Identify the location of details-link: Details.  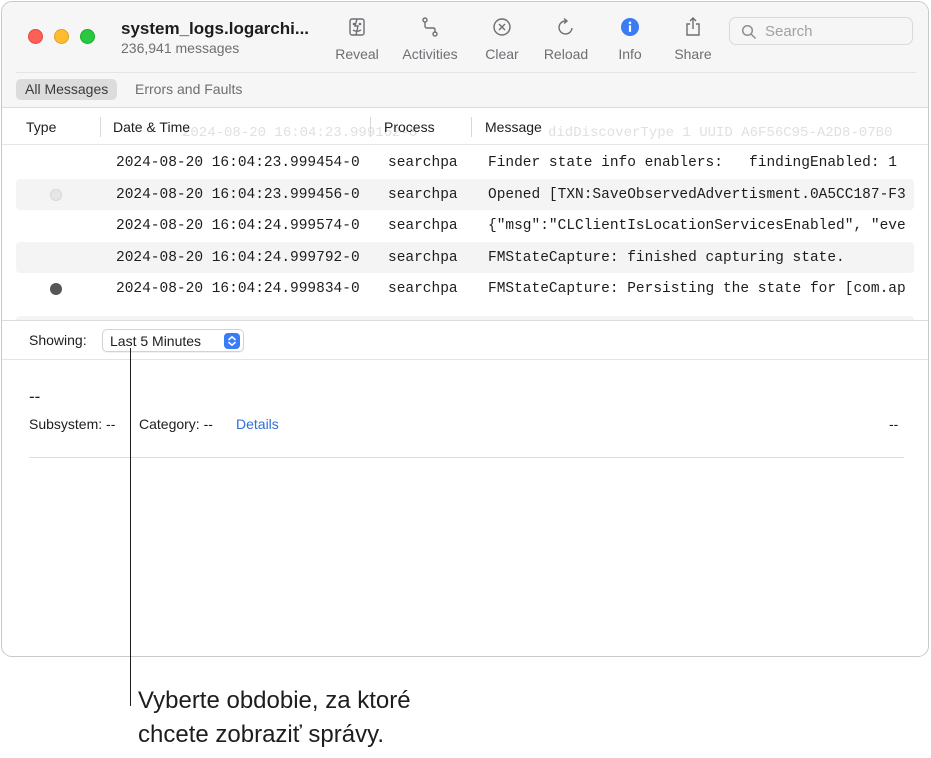
(257, 424).